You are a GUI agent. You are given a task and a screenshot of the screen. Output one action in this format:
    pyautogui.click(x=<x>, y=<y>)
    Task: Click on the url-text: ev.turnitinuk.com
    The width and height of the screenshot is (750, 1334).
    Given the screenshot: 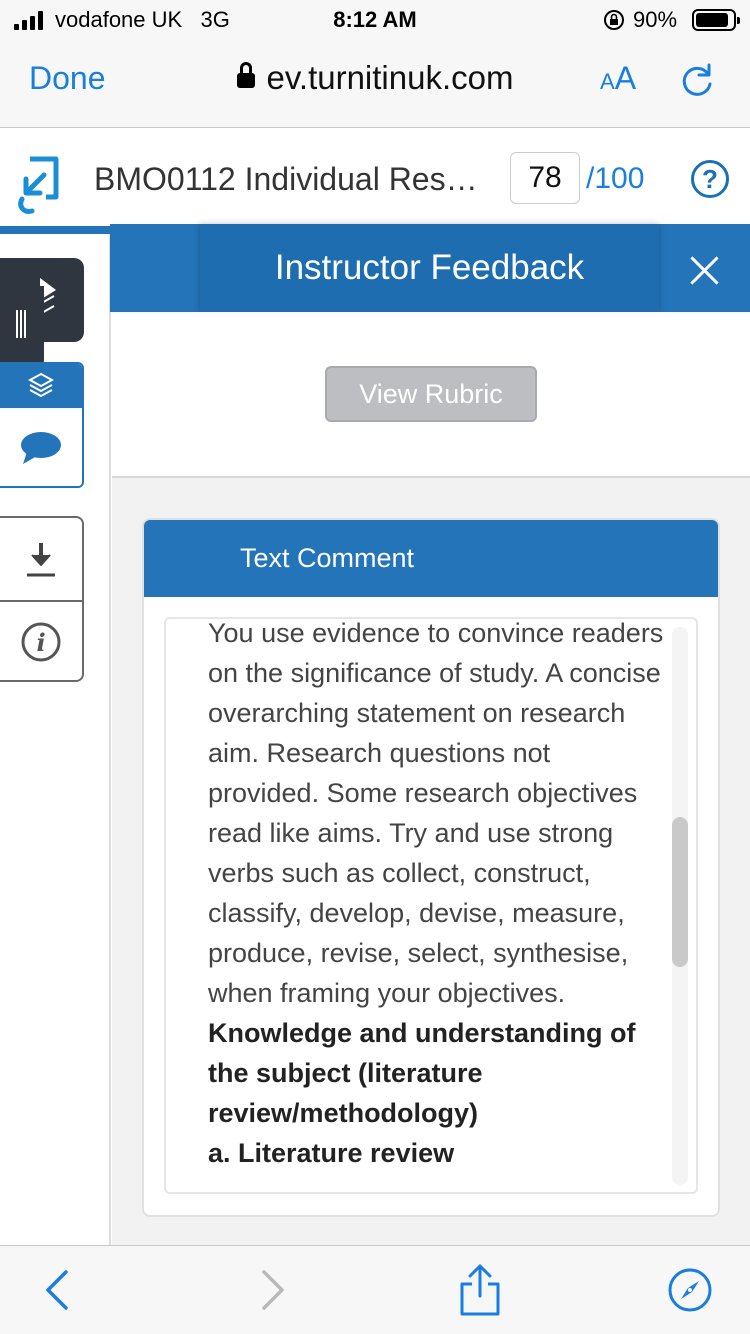 What is the action you would take?
    pyautogui.click(x=390, y=77)
    